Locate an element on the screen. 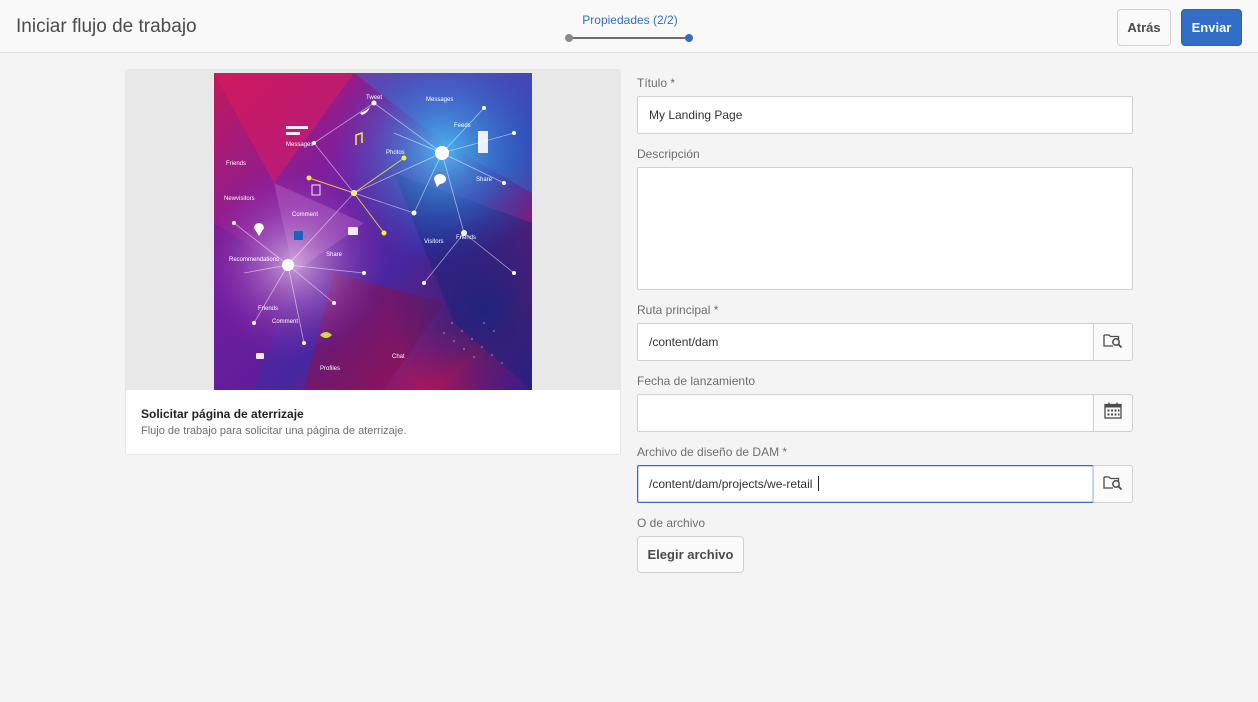  title-label: Título * is located at coordinates (656, 83).